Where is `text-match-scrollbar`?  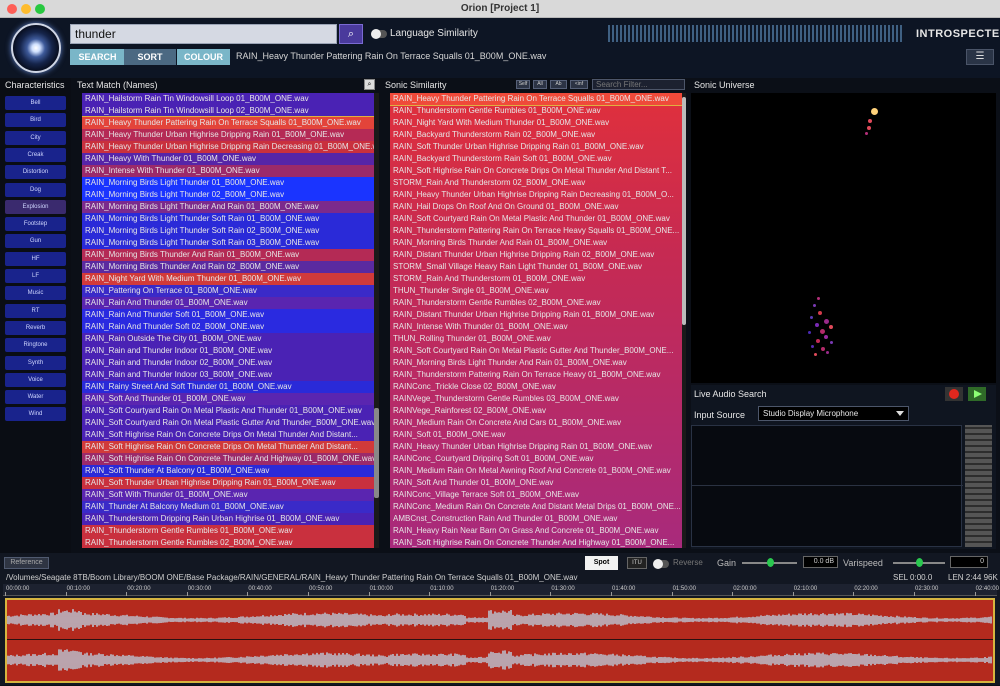 text-match-scrollbar is located at coordinates (376, 320).